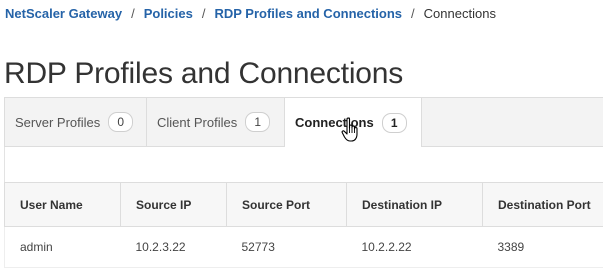  What do you see at coordinates (542, 204) in the screenshot?
I see `column-header-destination-port: Destination Port` at bounding box center [542, 204].